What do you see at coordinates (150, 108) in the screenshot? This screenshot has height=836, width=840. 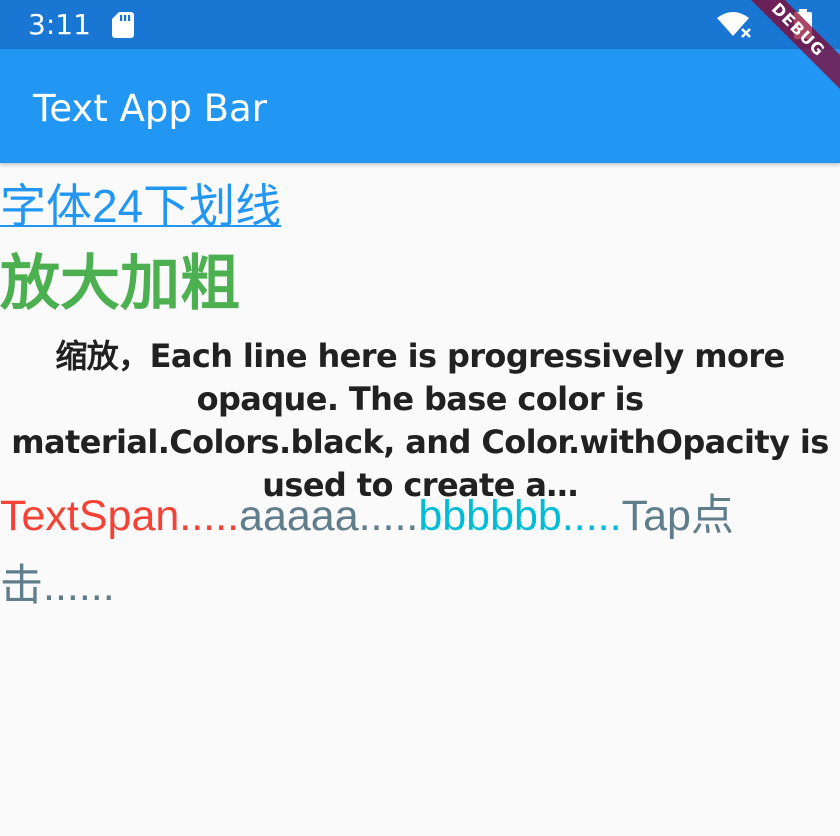 I see `app-bar-title: Text App Bar` at bounding box center [150, 108].